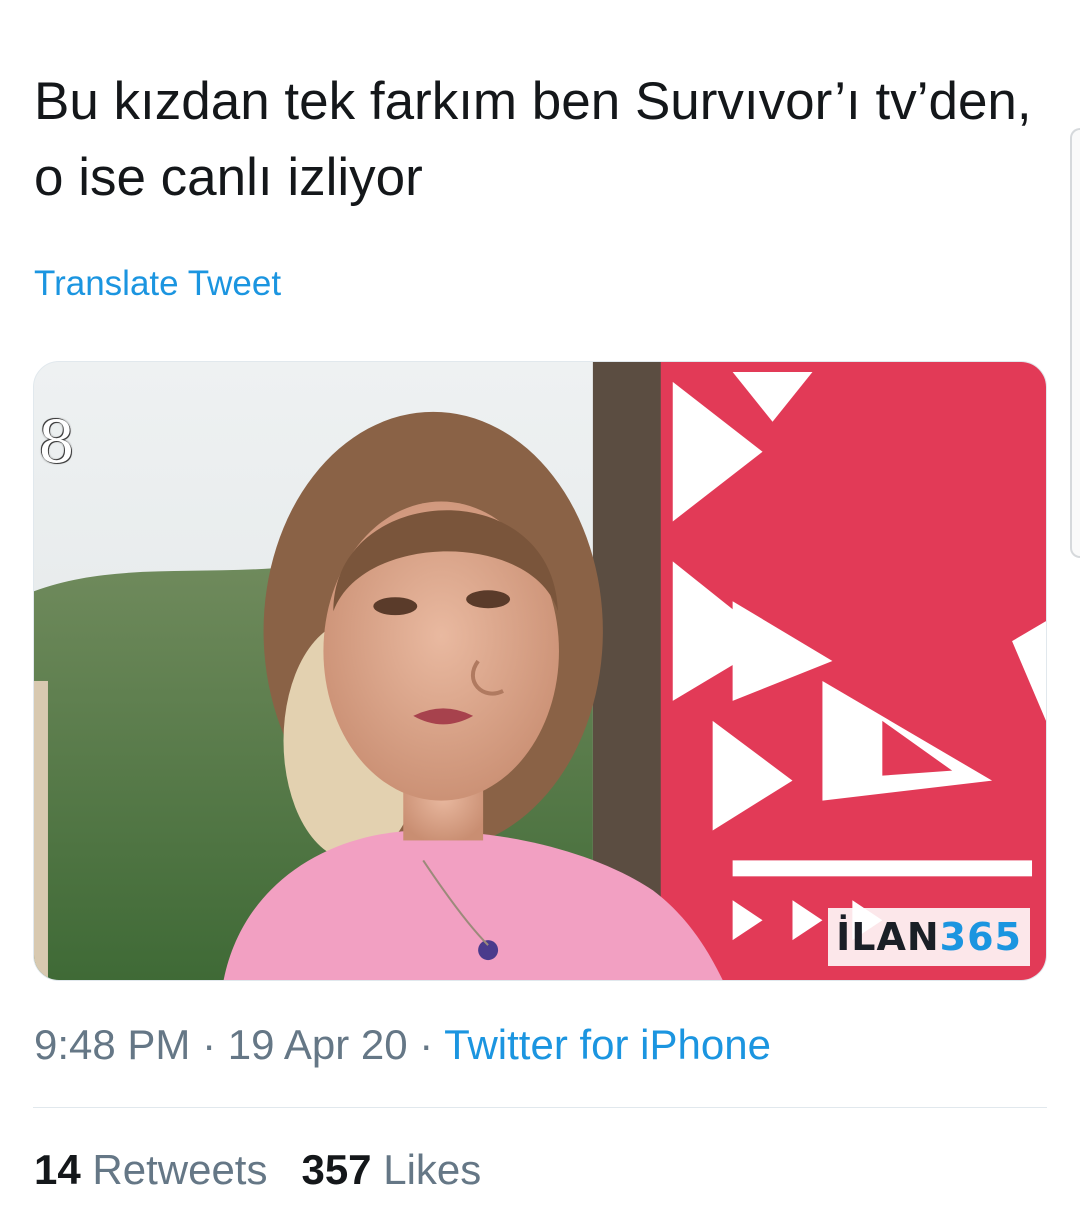  I want to click on scrollbar-edge, so click(1075, 343).